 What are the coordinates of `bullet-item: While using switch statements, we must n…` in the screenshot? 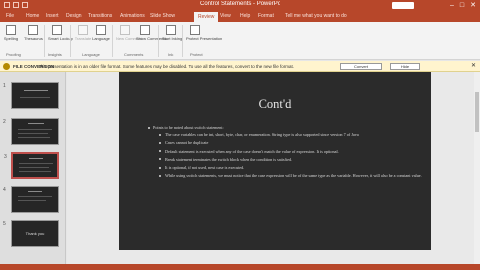 It's located at (289, 175).